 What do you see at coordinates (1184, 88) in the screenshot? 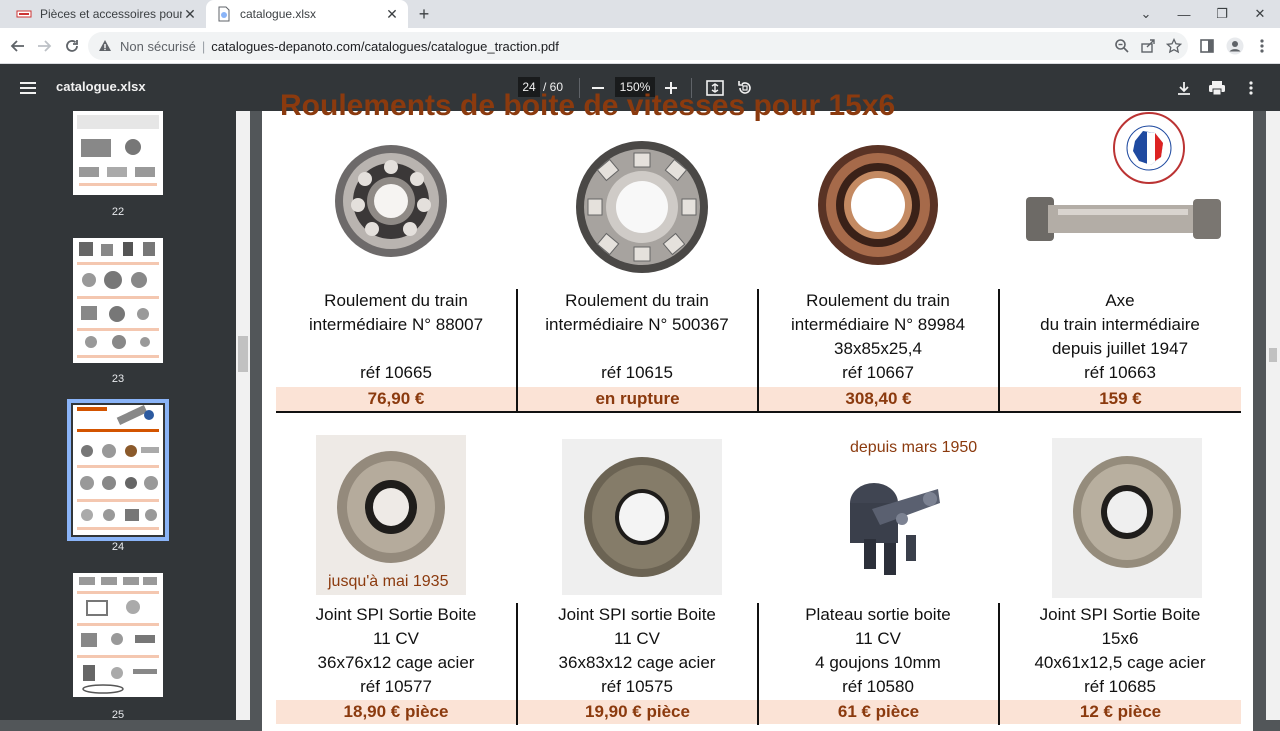
I see `download-icon` at bounding box center [1184, 88].